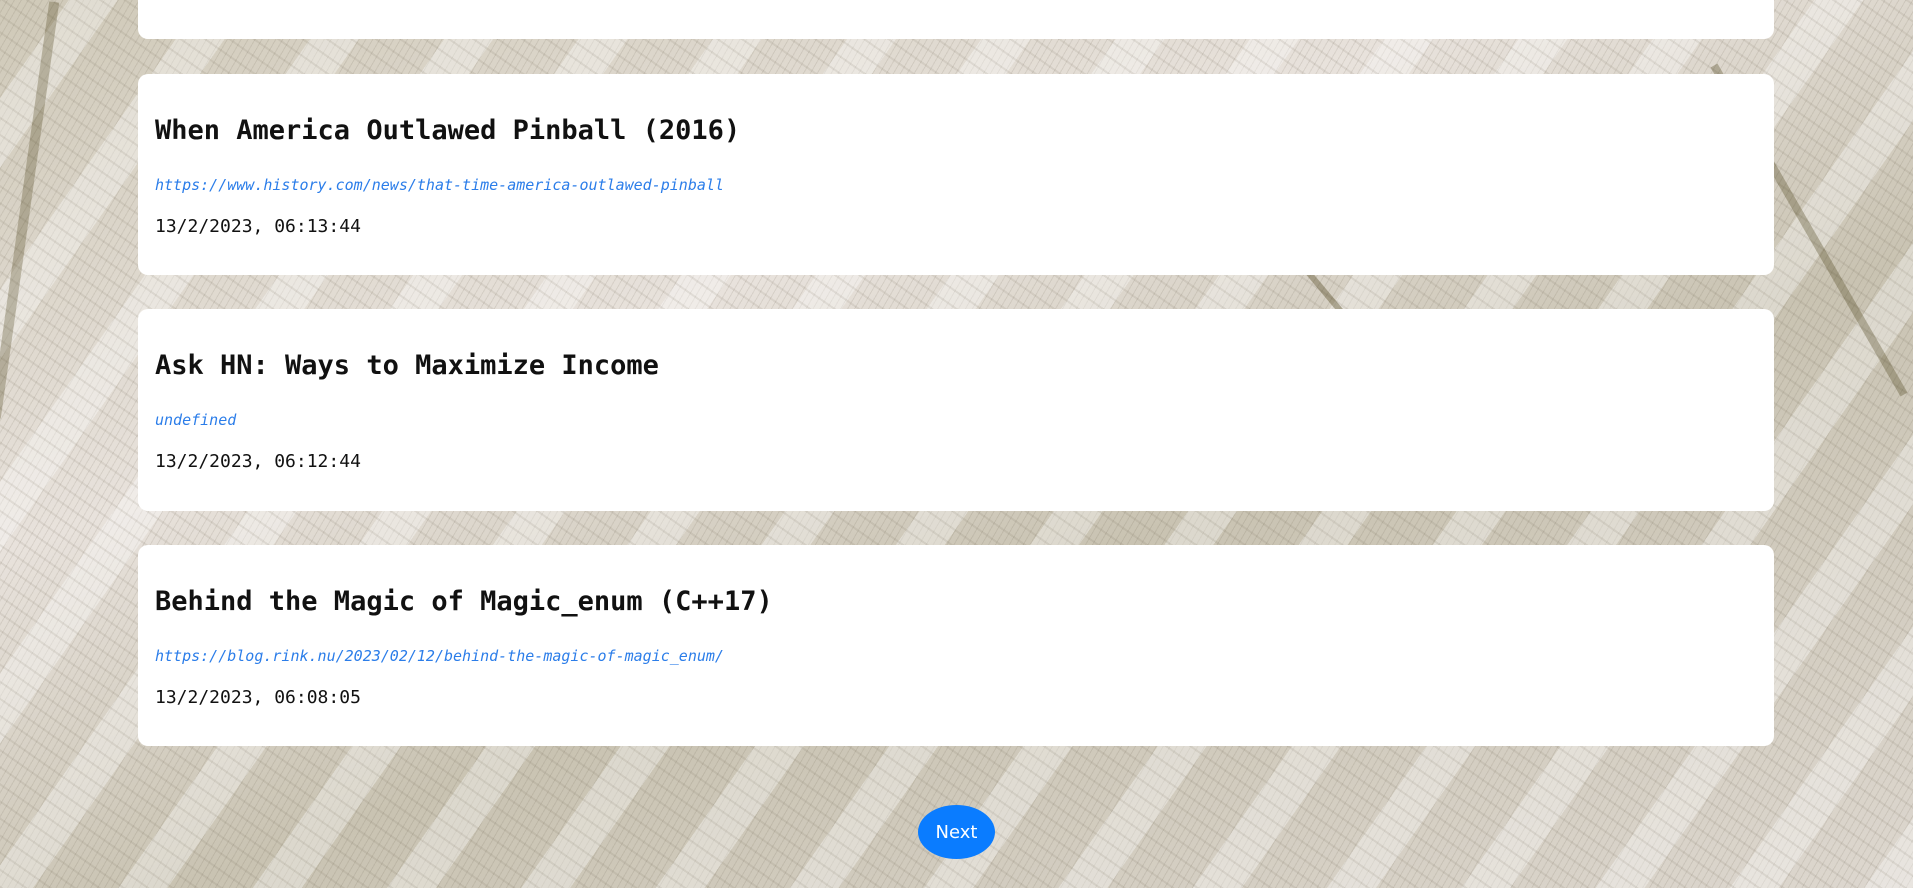  I want to click on post-timestamp: 13/2/2023, 06:12:44, so click(258, 461).